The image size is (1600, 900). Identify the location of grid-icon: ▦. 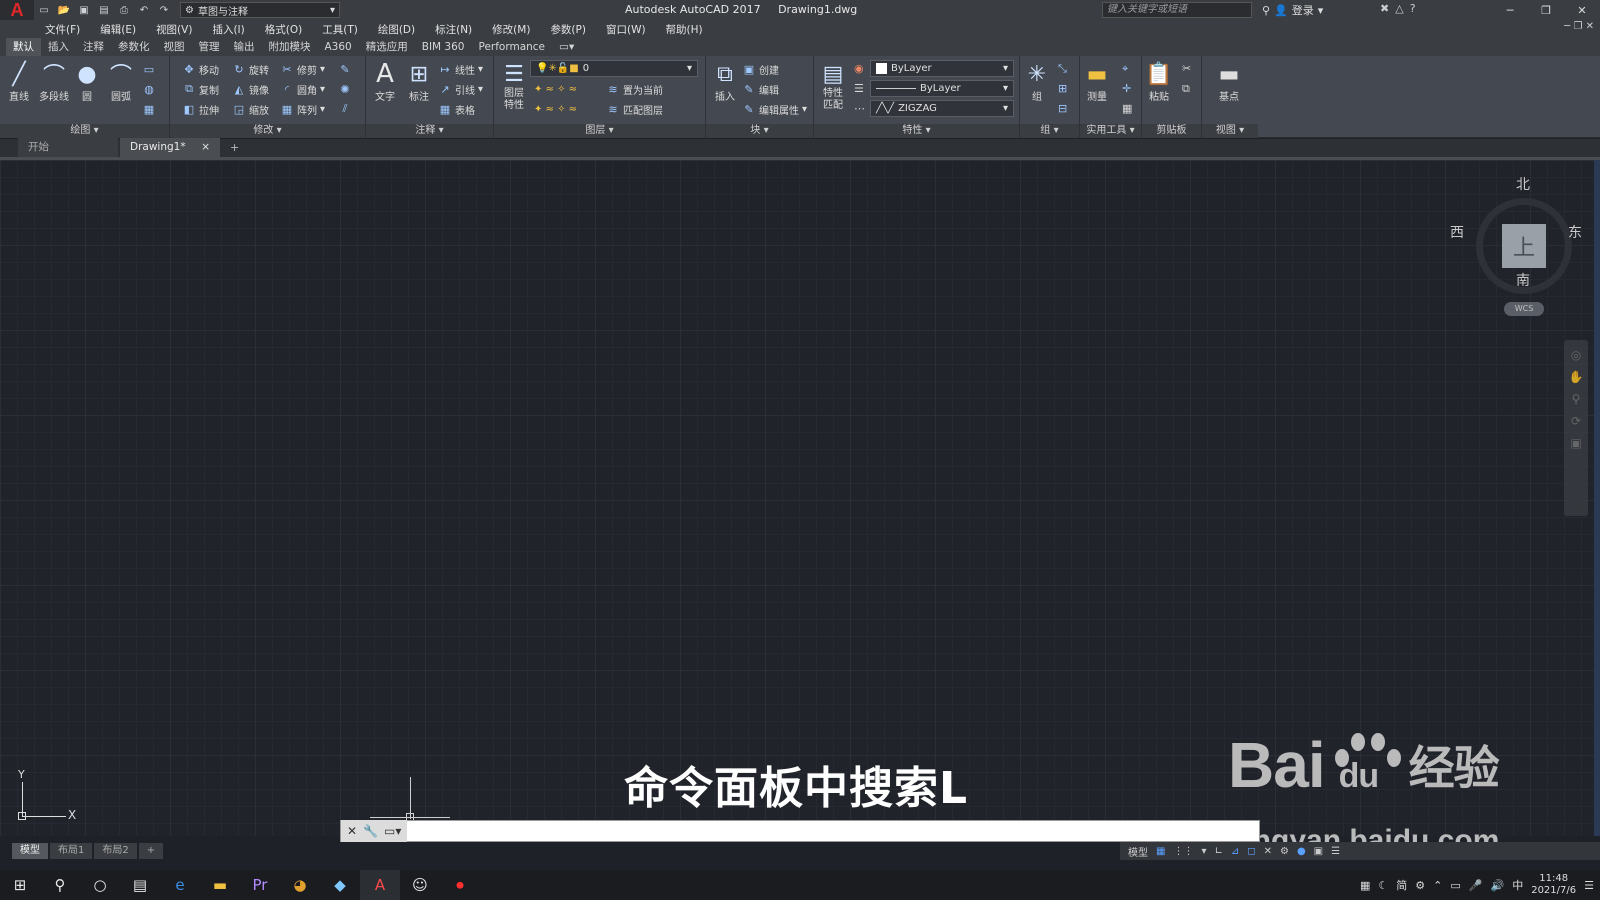
(1160, 851).